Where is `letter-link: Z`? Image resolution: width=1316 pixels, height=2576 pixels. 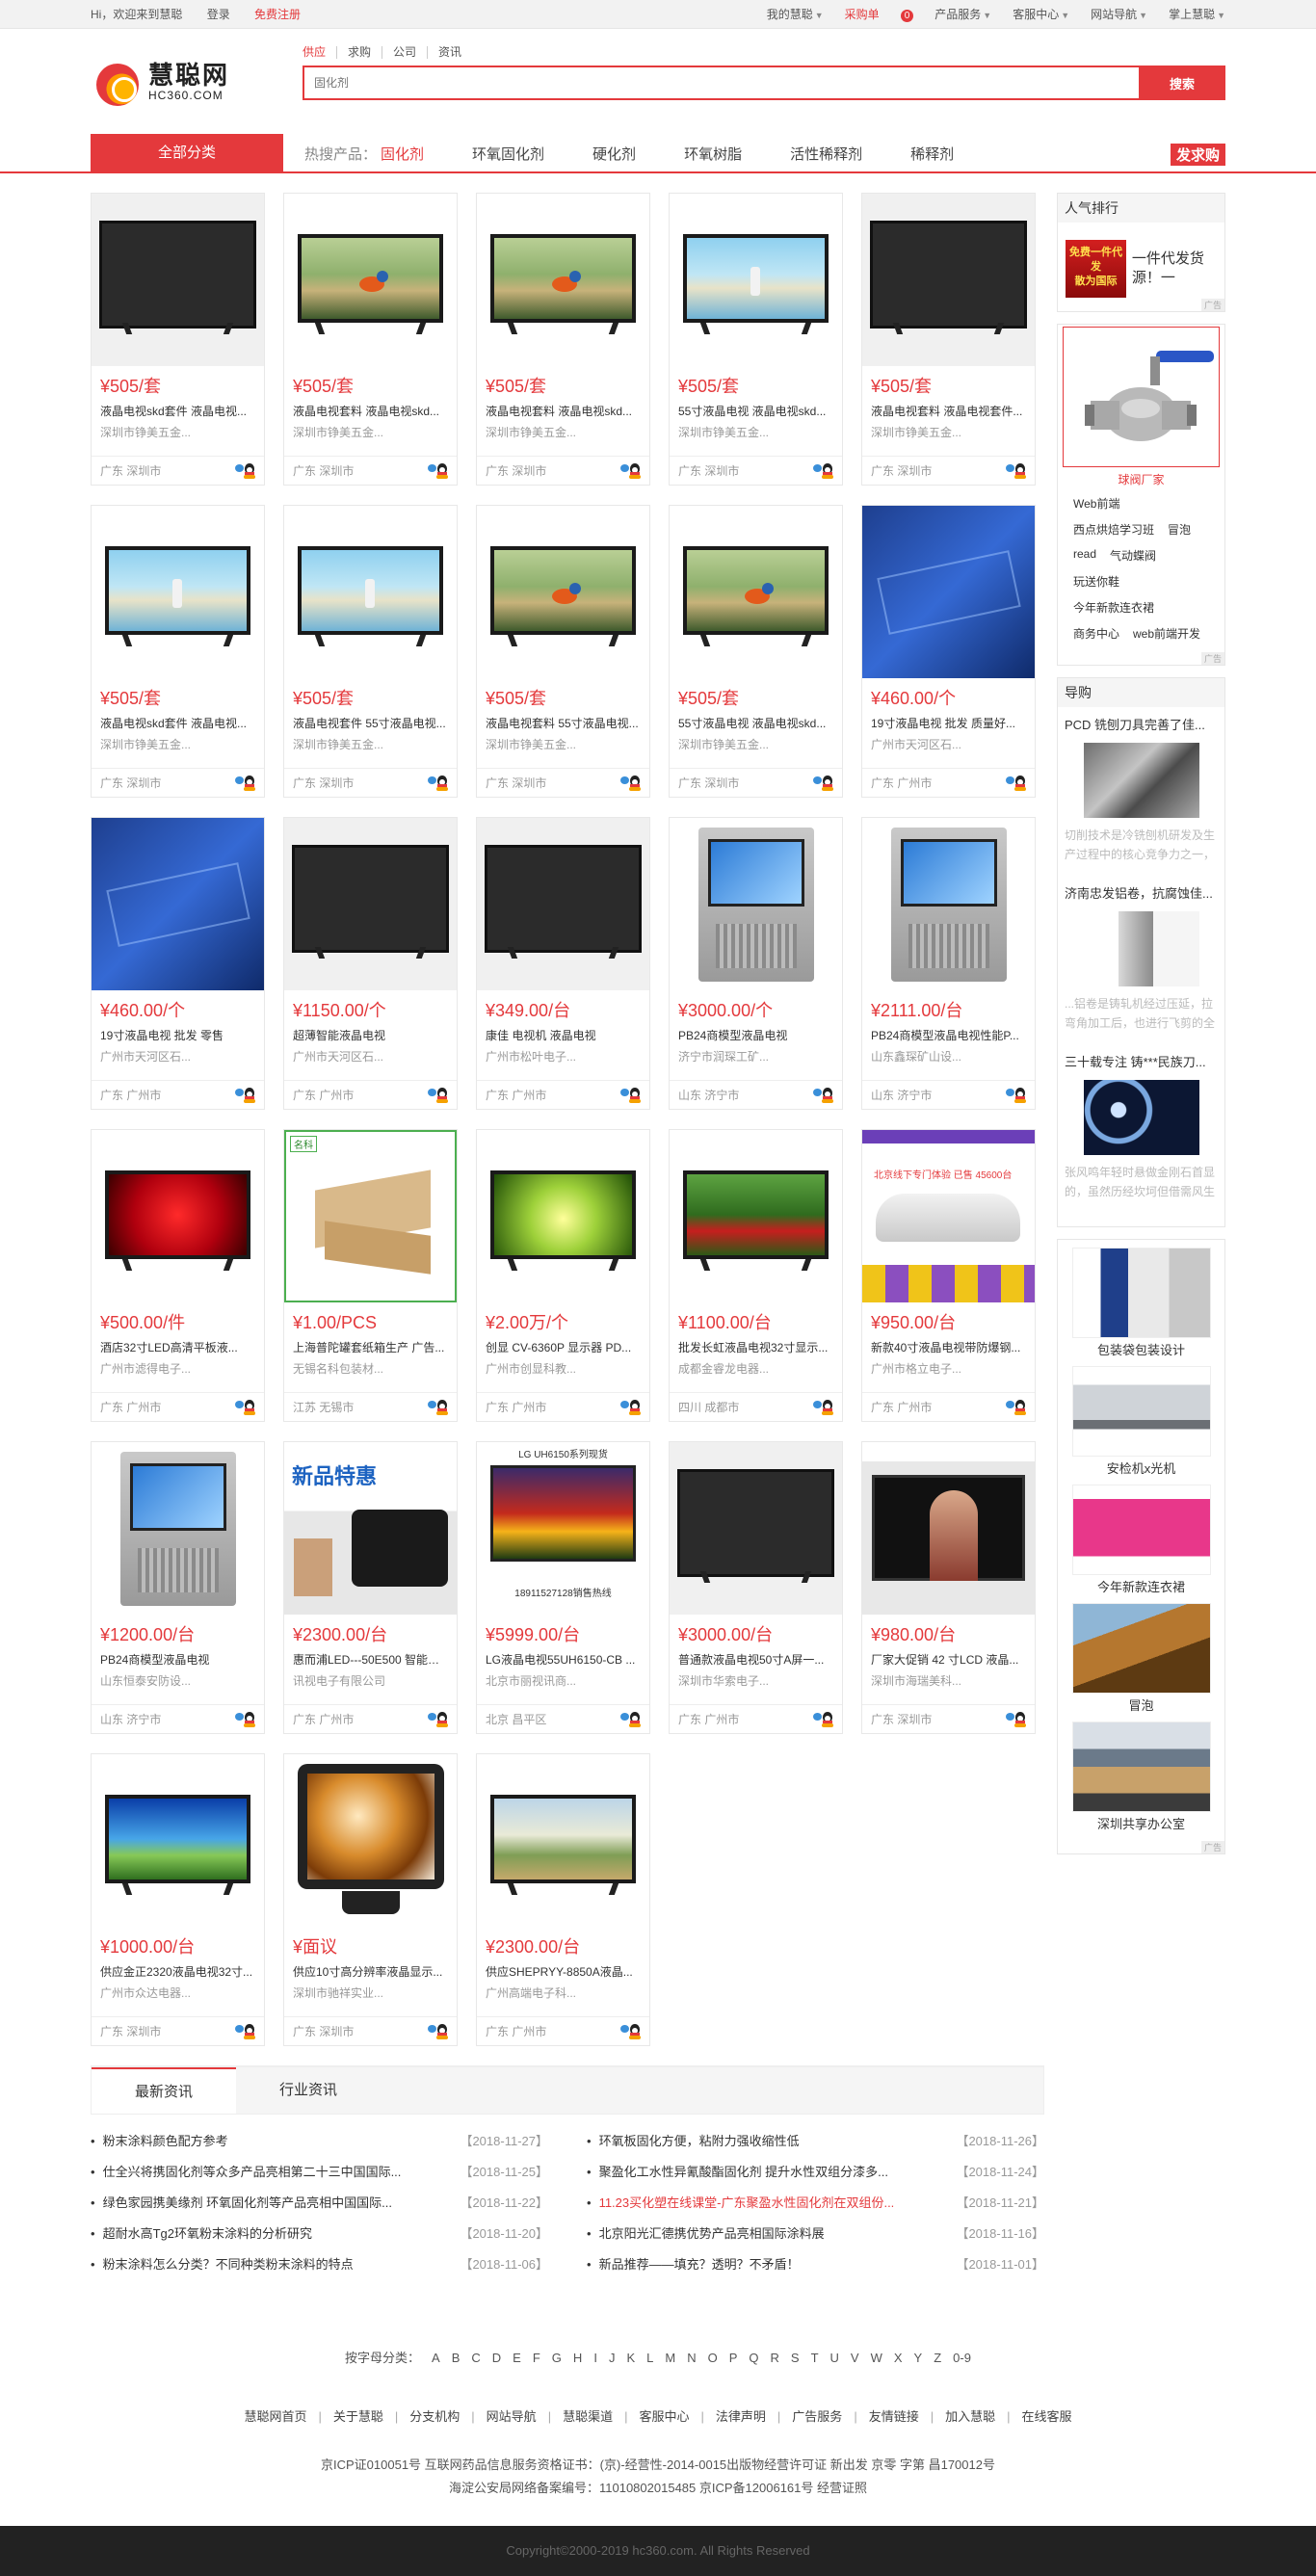
letter-link: Z is located at coordinates (937, 2358).